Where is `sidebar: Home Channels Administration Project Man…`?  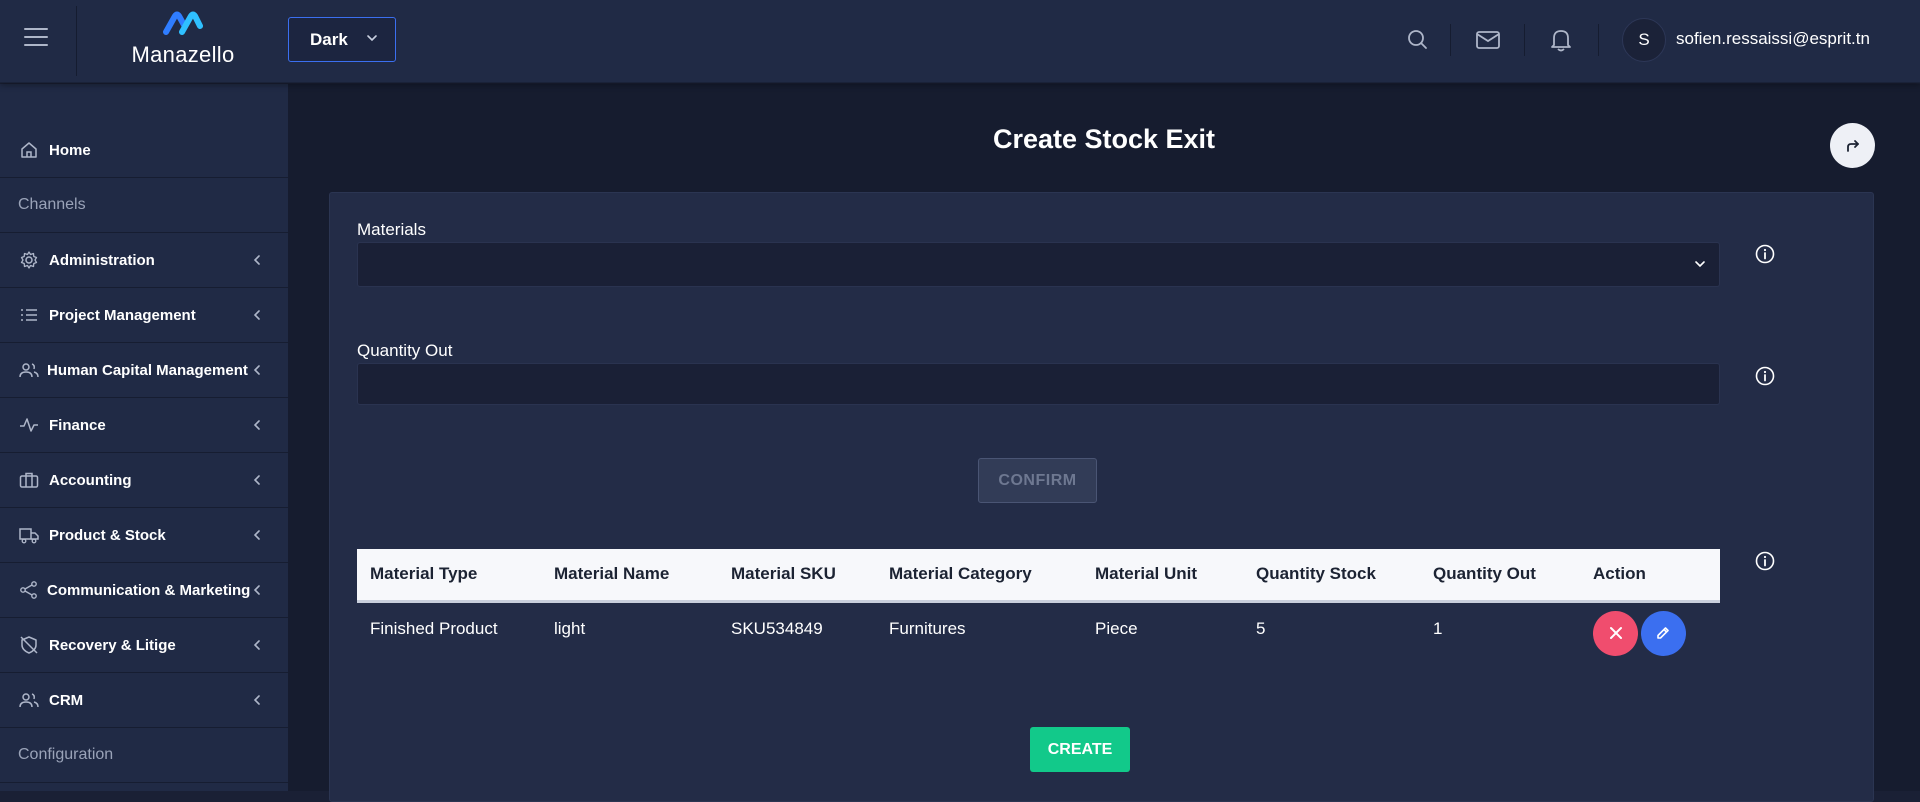 sidebar: Home Channels Administration Project Man… is located at coordinates (144, 437).